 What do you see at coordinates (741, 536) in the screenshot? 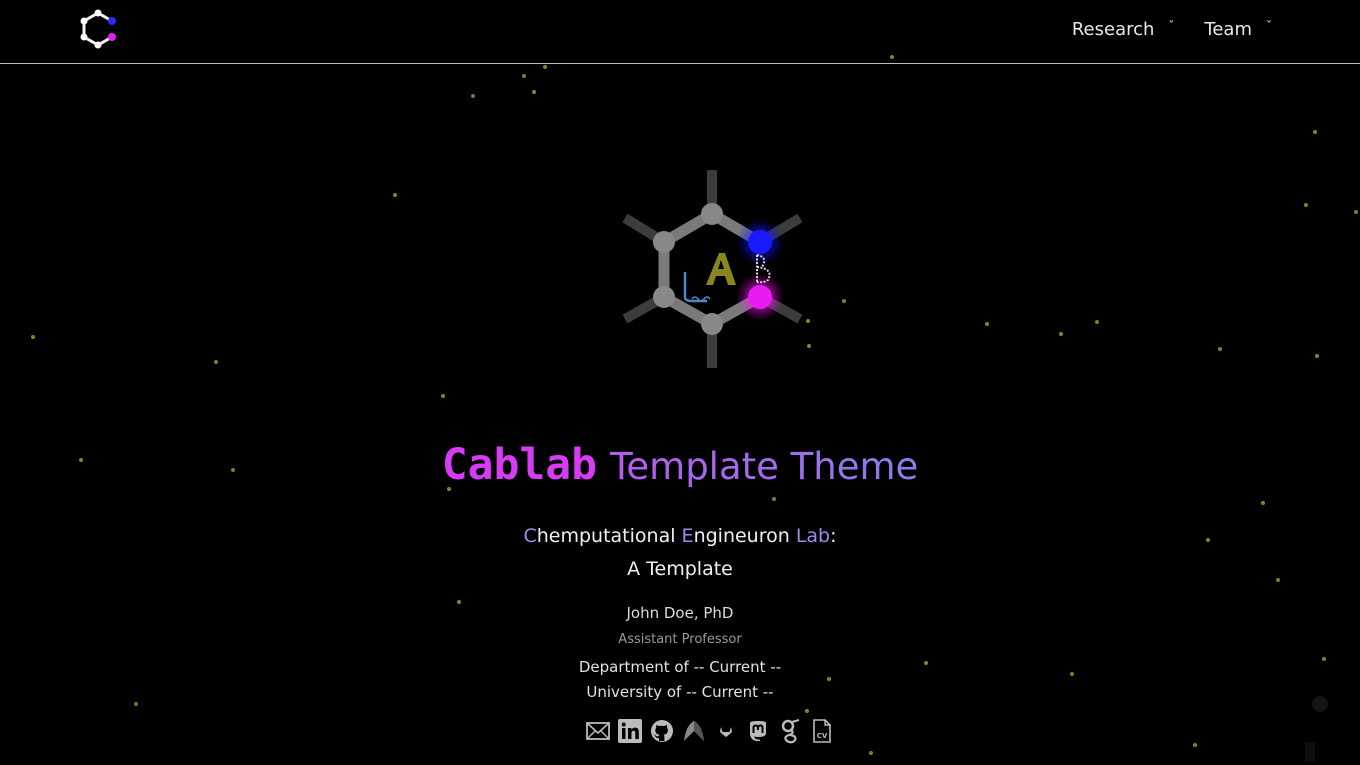
I see `subtitle-word: ngineuron` at bounding box center [741, 536].